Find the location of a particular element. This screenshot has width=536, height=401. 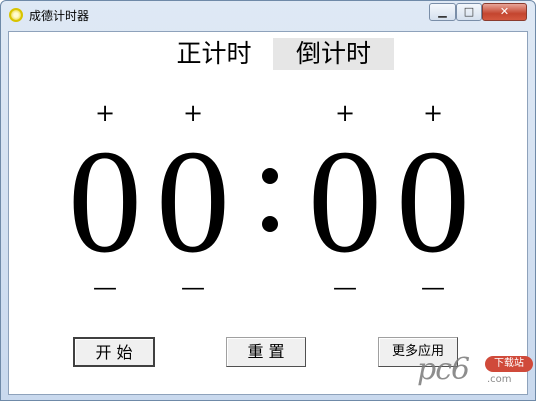

watermark: pc6 下载站 .com is located at coordinates (476, 374).